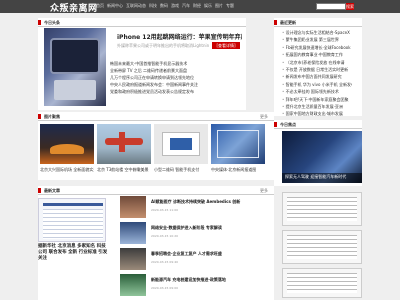 The width and height of the screenshot is (400, 300). What do you see at coordinates (175, 6) in the screenshot?
I see `nav-item-games: 游戏` at bounding box center [175, 6].